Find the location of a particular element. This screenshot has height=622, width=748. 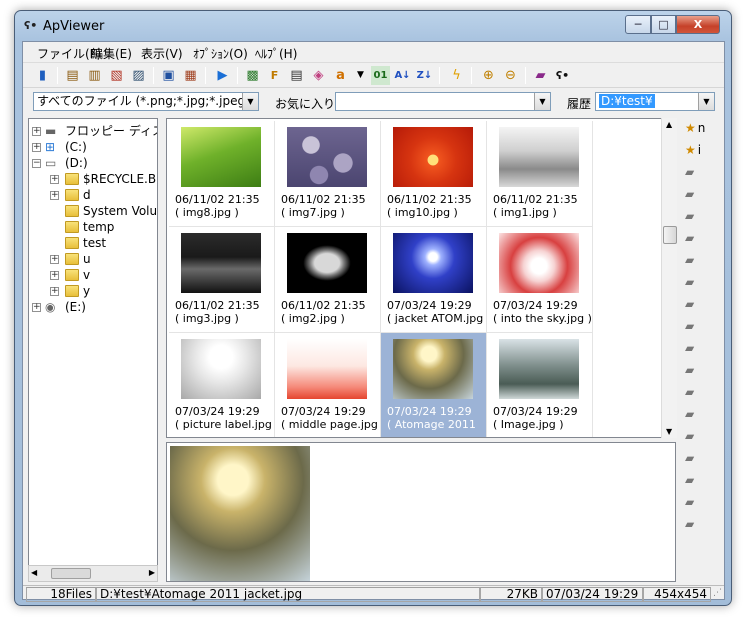

rename-icon: a is located at coordinates (340, 75).